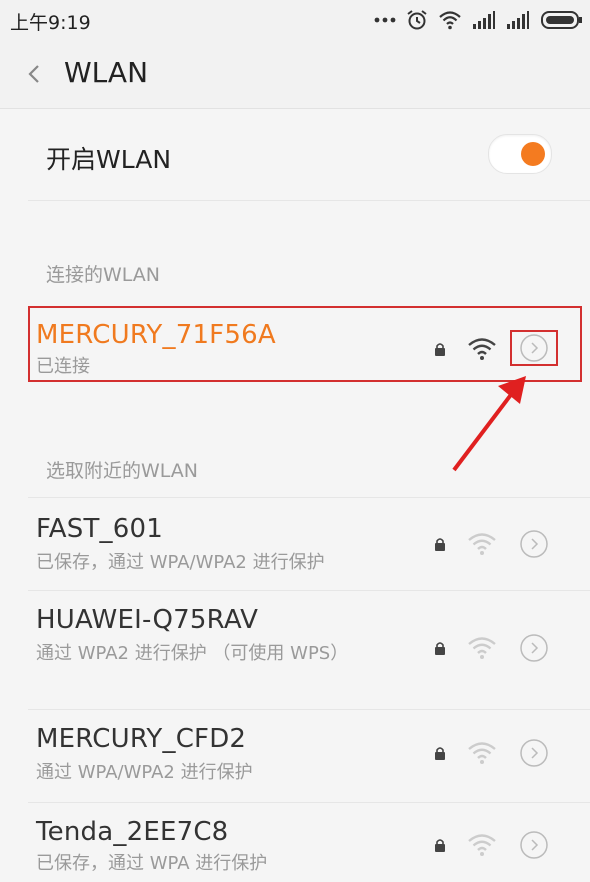 Image resolution: width=590 pixels, height=882 pixels. I want to click on toggle-knob, so click(533, 154).